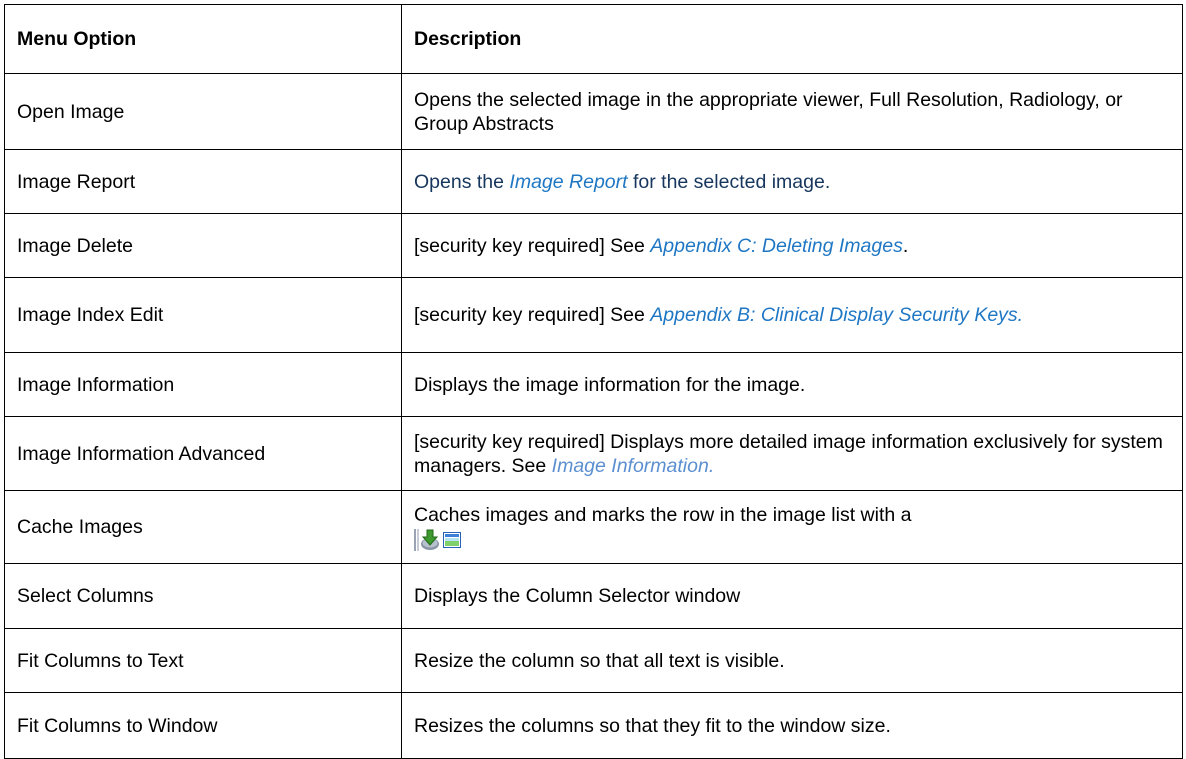 This screenshot has width=1186, height=759. Describe the element at coordinates (462, 181) in the screenshot. I see `description-text: Opens the` at that location.